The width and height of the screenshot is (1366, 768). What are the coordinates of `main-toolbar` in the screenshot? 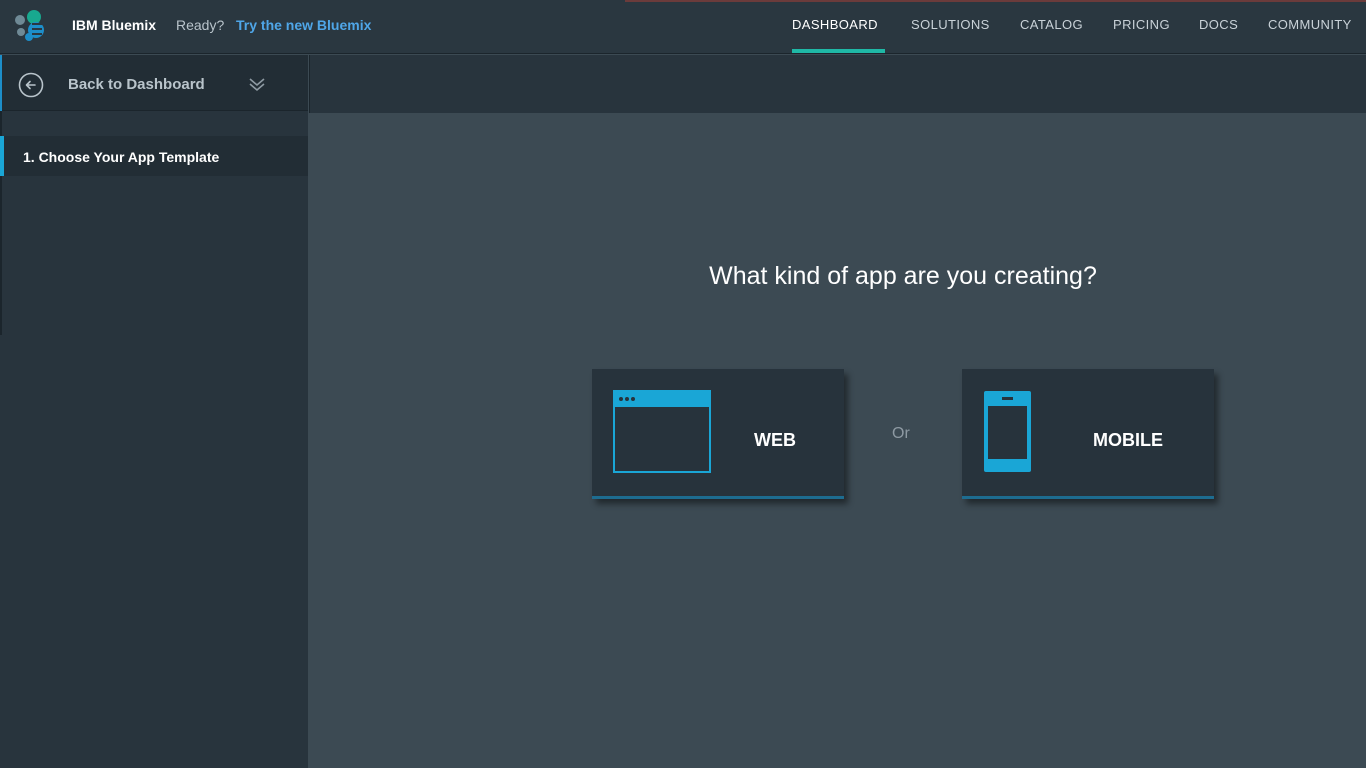 It's located at (837, 84).